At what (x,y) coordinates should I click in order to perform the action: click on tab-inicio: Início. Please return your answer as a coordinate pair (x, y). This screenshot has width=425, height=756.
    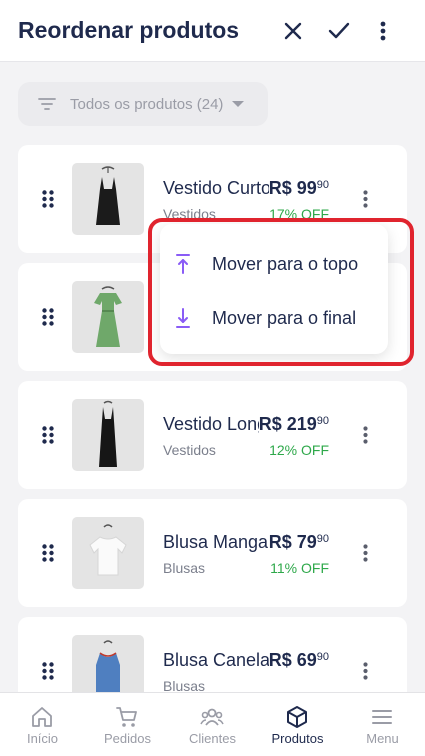
    Looking at the image, I should click on (42, 724).